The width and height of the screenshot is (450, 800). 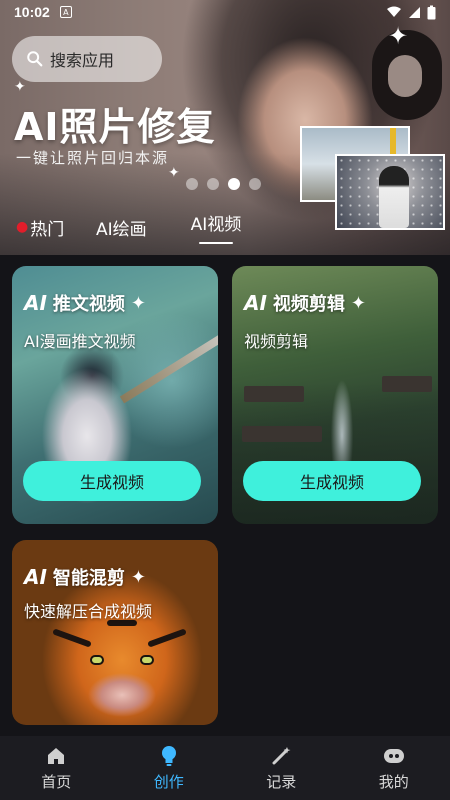 I want to click on profile-icon, so click(x=394, y=756).